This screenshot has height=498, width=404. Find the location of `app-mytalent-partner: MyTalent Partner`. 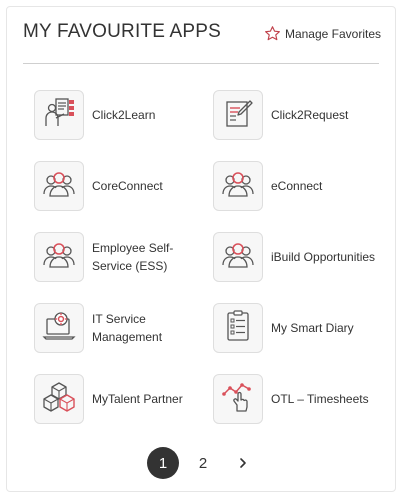

app-mytalent-partner: MyTalent Partner is located at coordinates (121, 399).